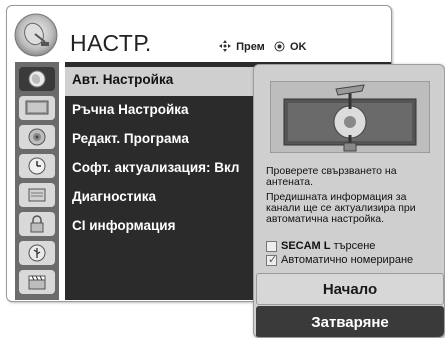  I want to click on sidebar-item-option, so click(37, 195).